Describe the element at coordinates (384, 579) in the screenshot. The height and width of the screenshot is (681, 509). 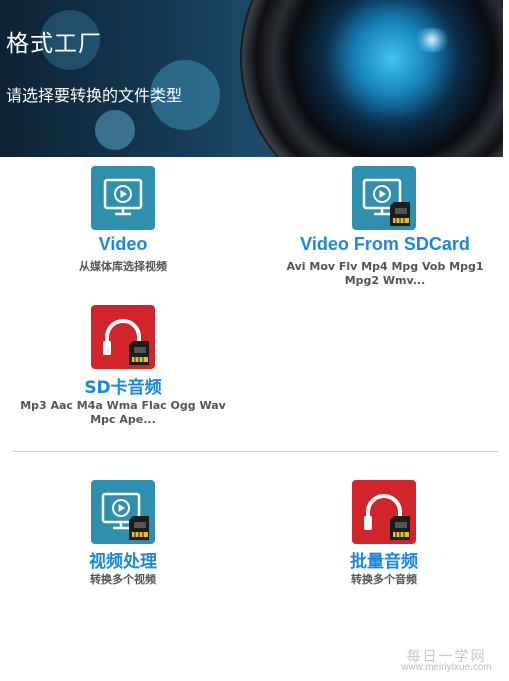
I see `option-audio-batch-desc: 转换多个音频` at that location.